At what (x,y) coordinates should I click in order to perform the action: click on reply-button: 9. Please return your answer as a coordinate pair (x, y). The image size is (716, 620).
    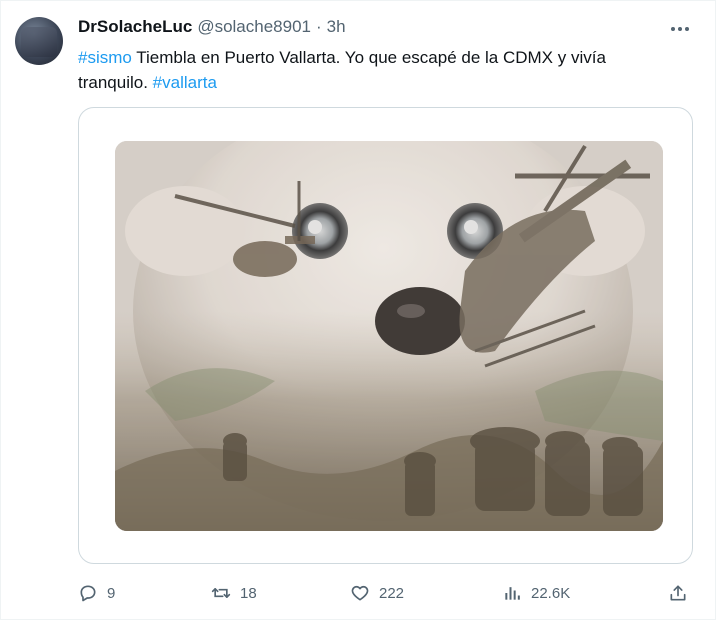
    Looking at the image, I should click on (96, 593).